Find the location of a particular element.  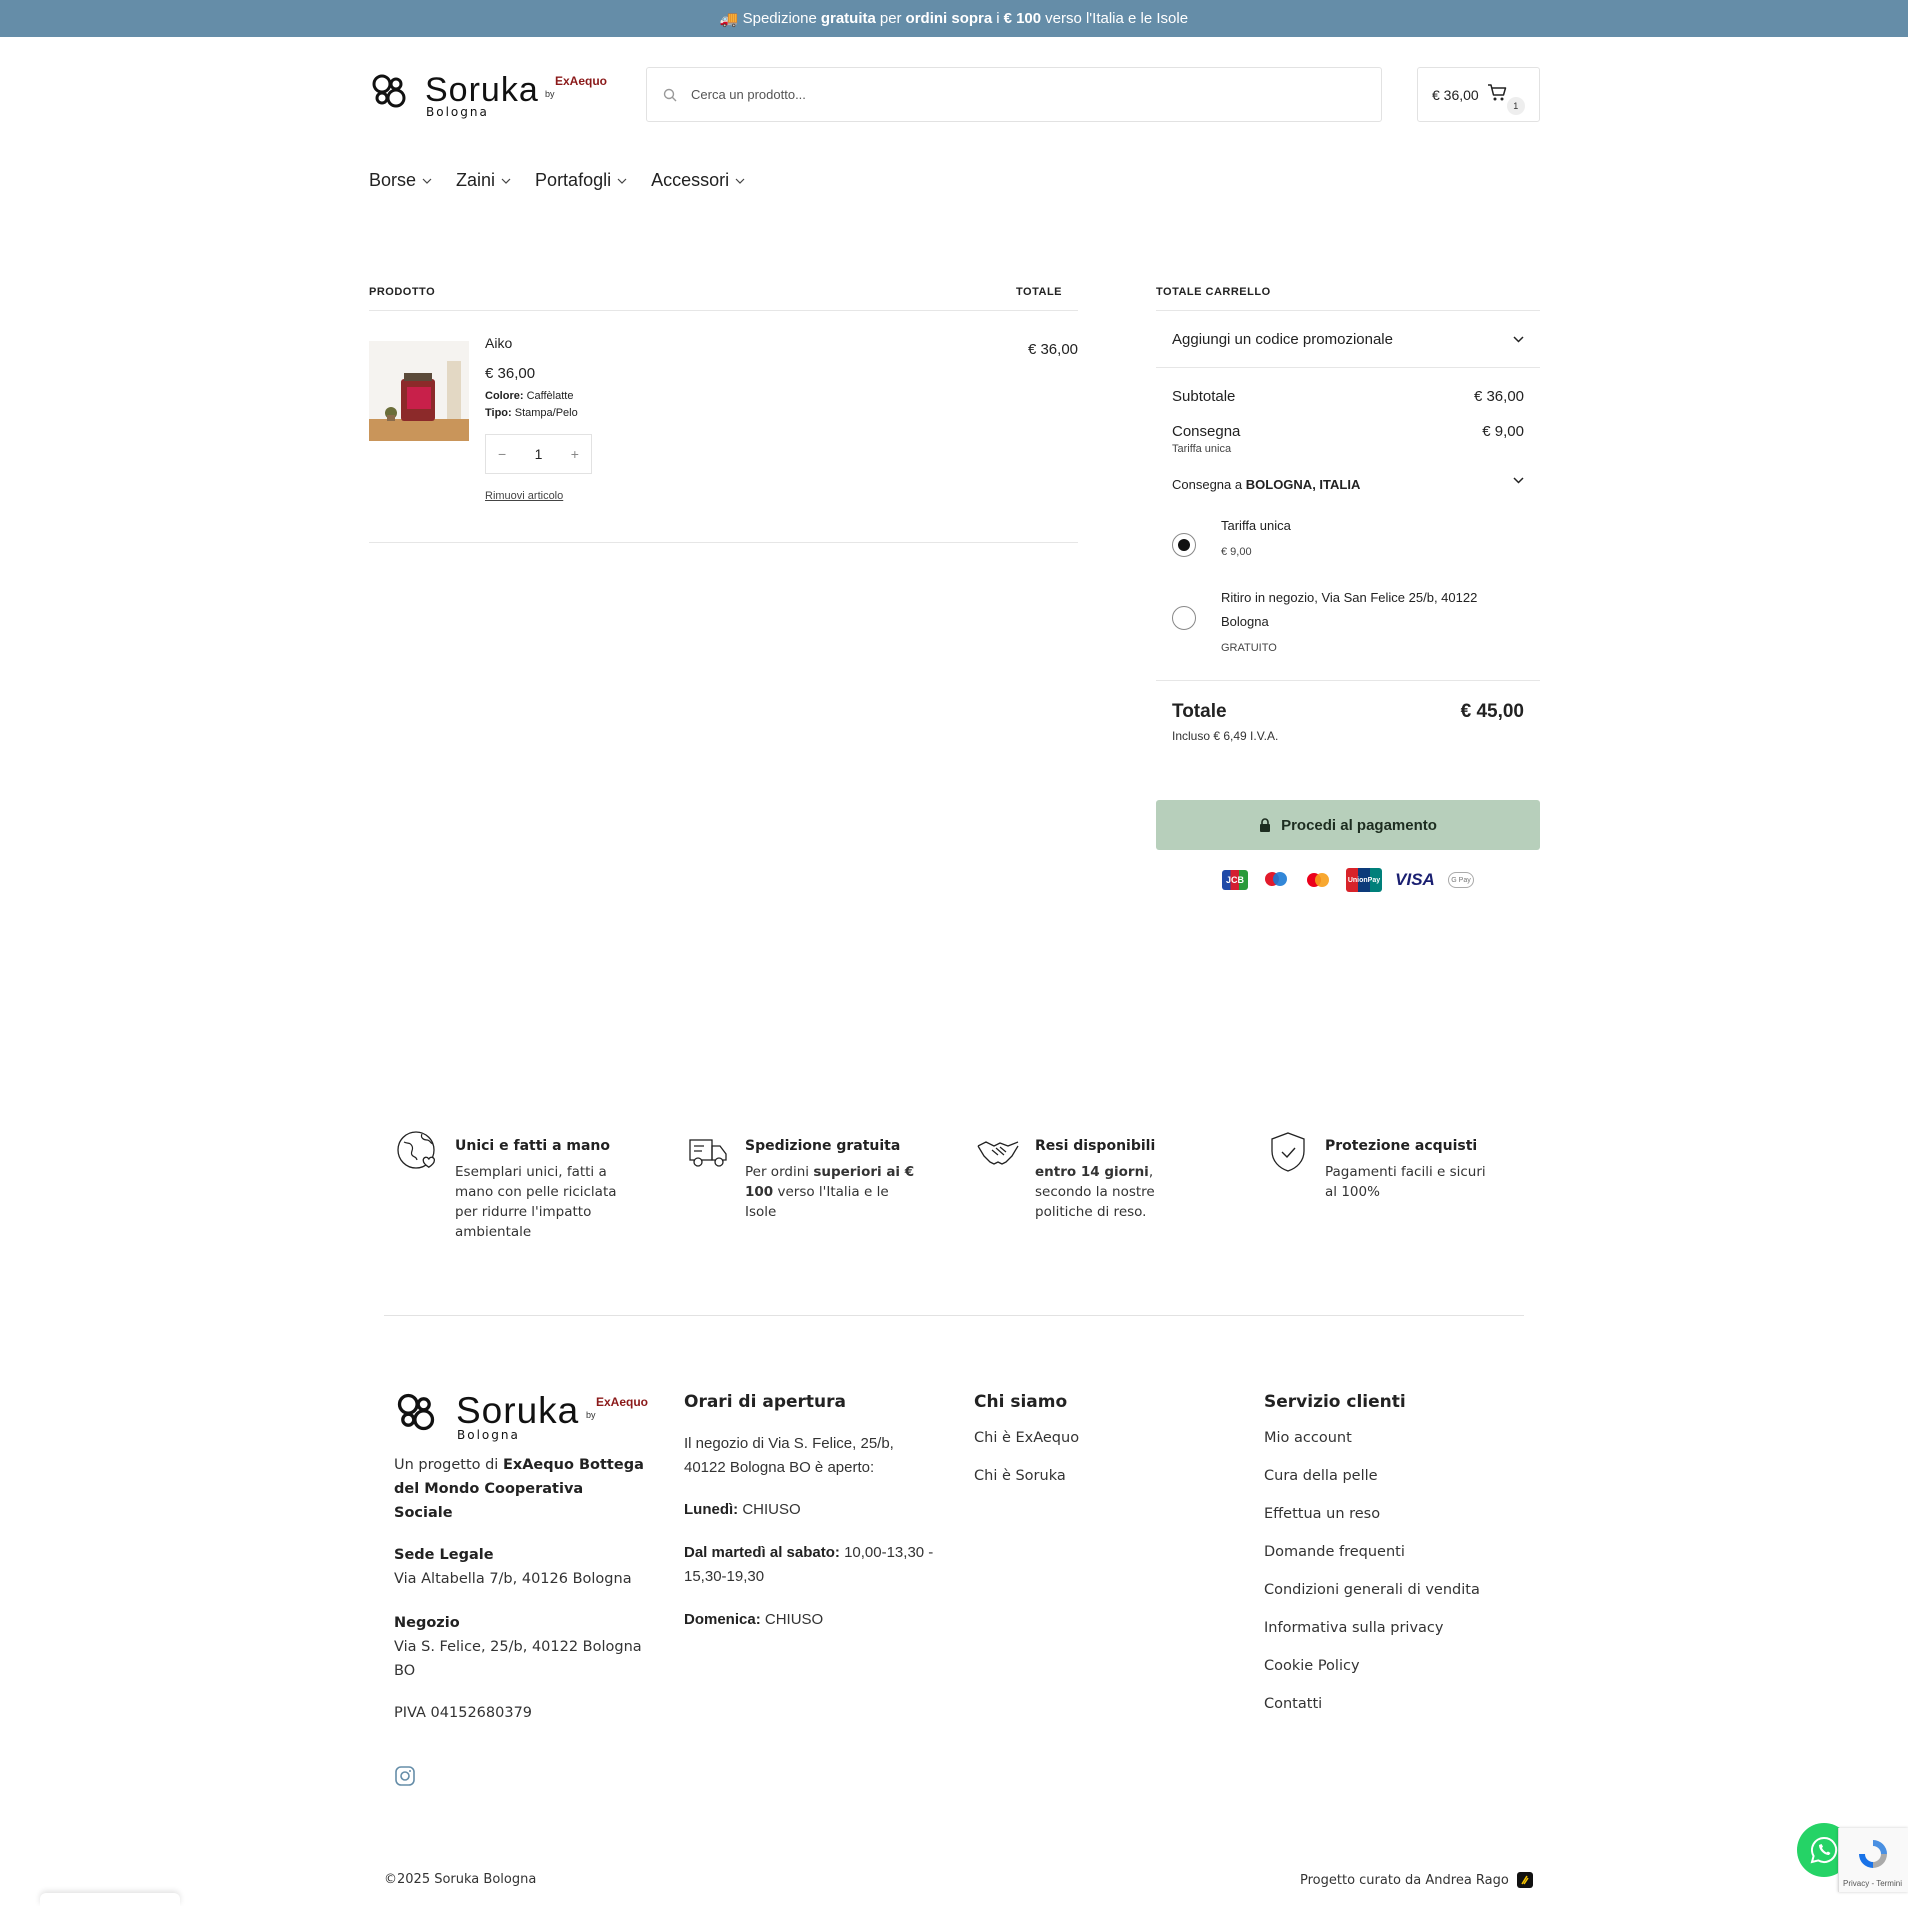

product-image is located at coordinates (419, 391).